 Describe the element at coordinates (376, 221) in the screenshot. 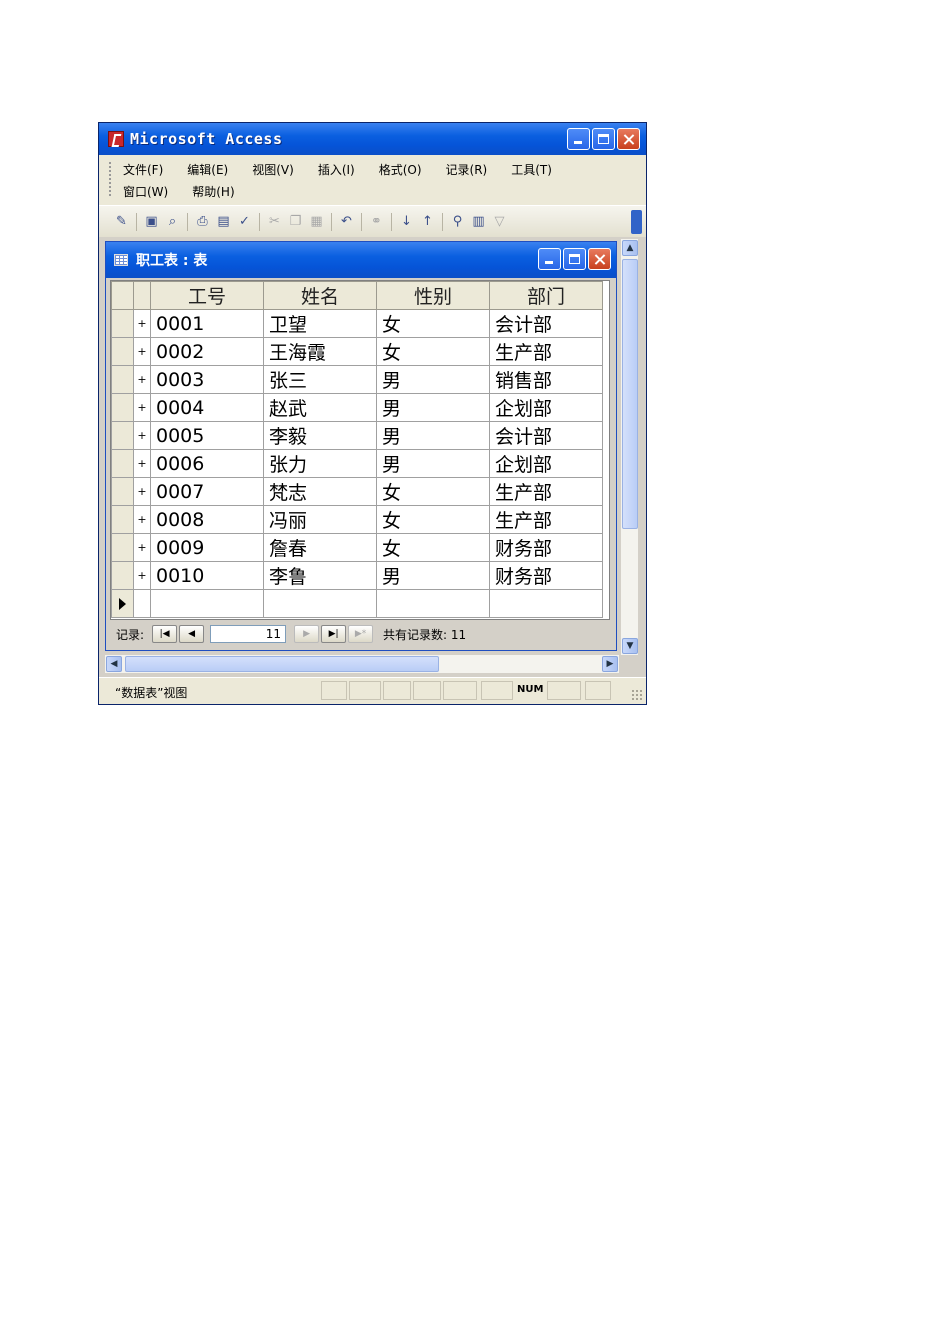

I see `insert-hyperlink-icon: ⚭` at that location.